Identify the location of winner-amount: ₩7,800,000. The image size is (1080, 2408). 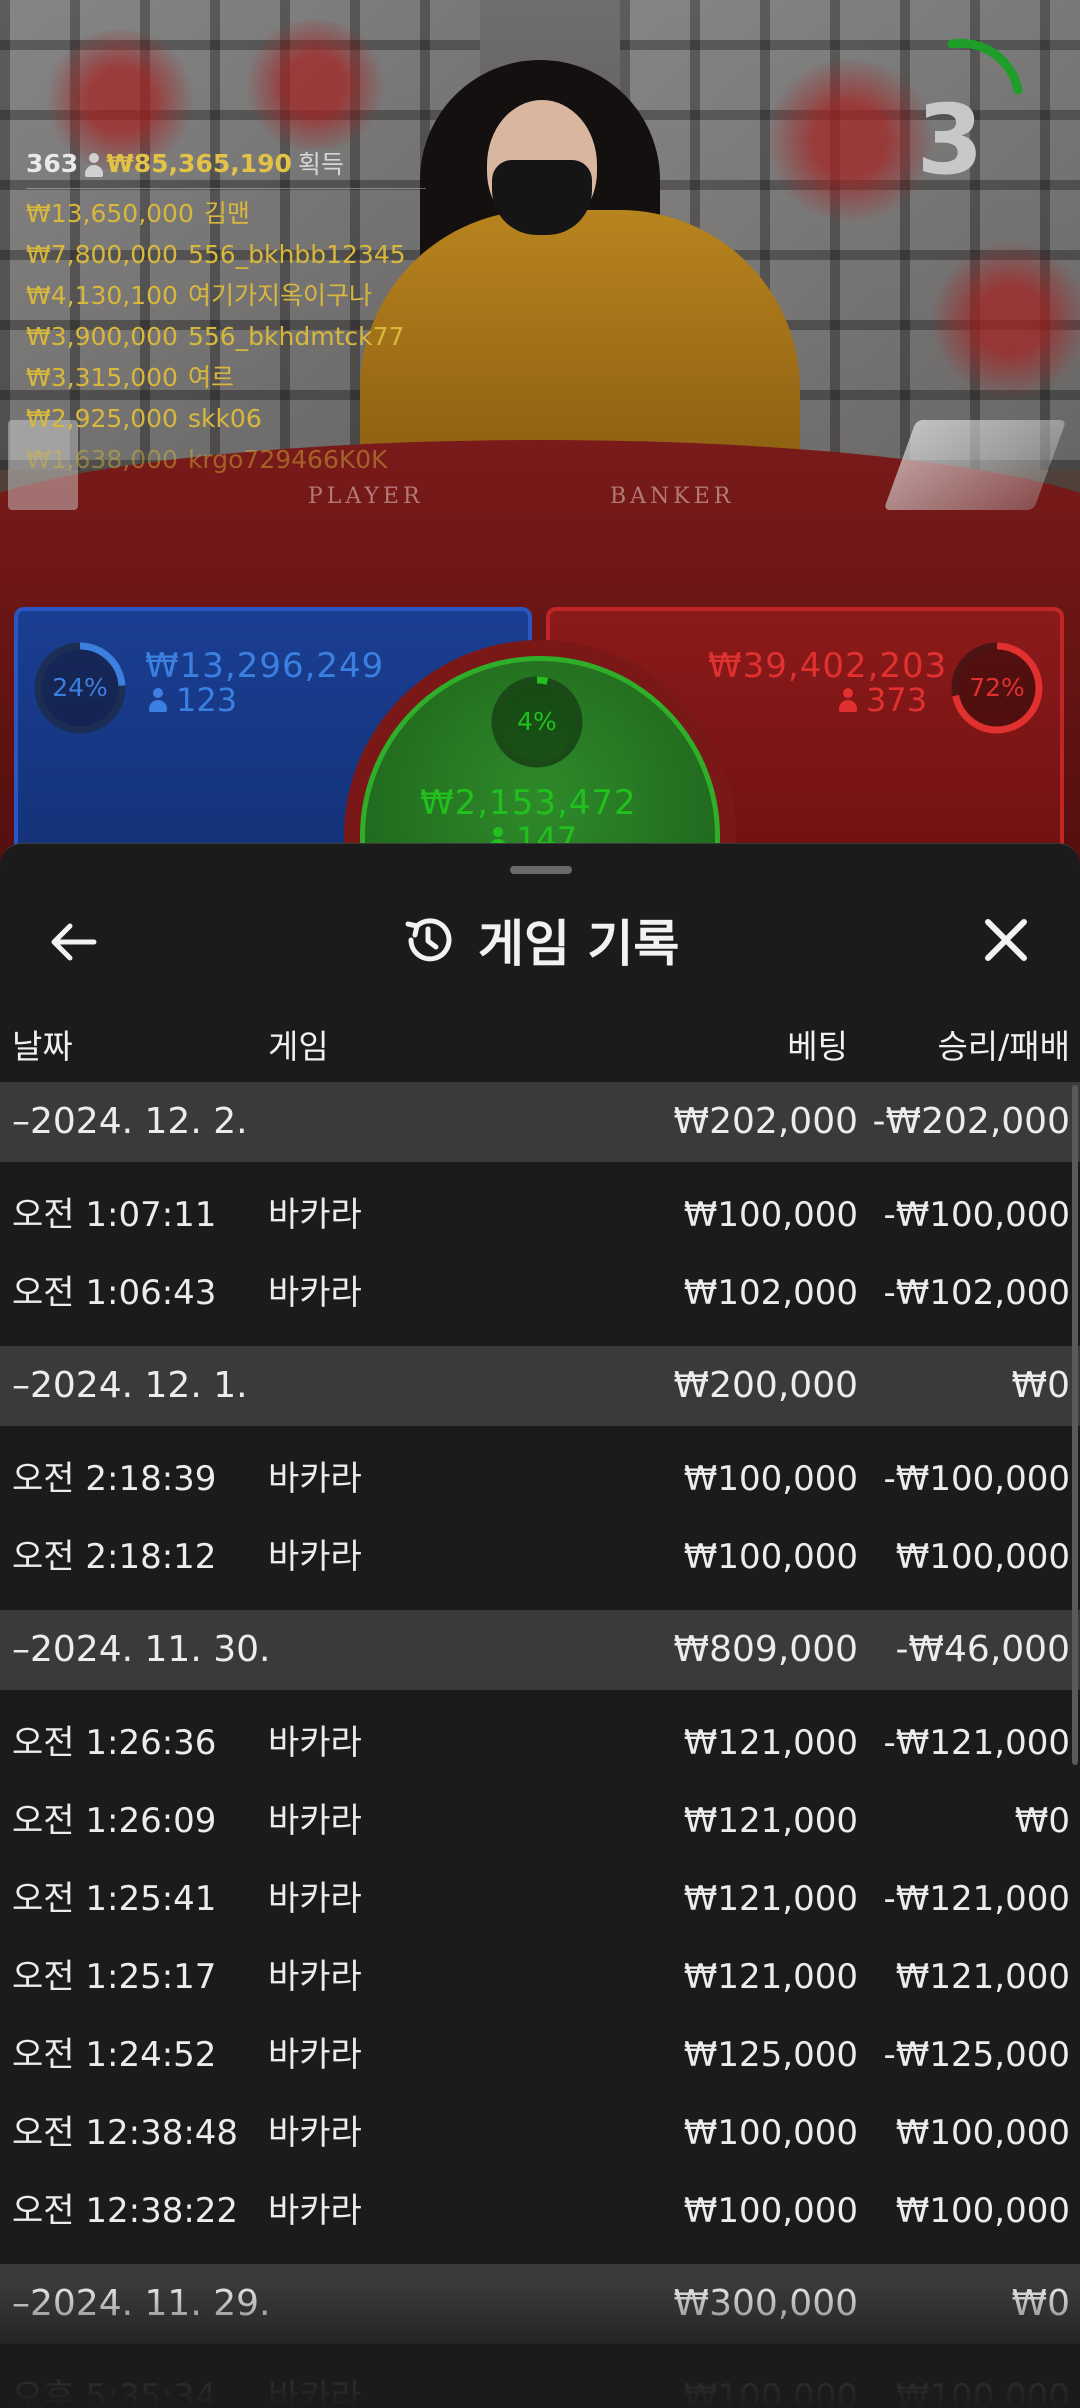
(102, 254).